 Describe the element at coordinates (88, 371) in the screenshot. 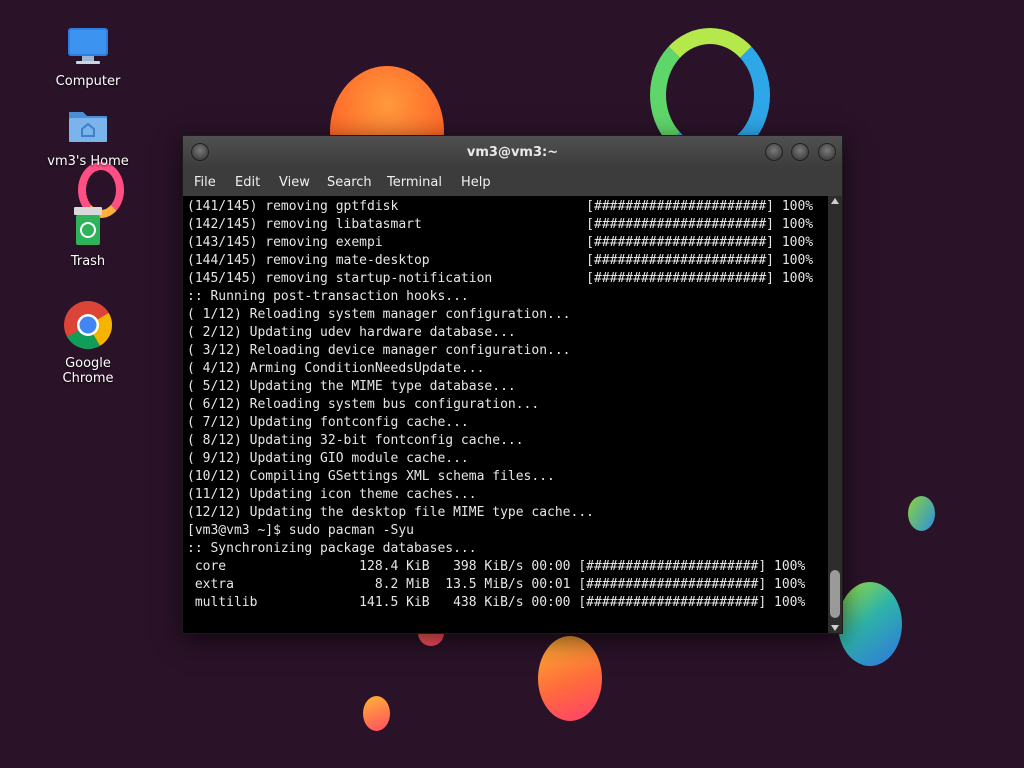

I see `desktop-icon-label: Google Chrome` at that location.